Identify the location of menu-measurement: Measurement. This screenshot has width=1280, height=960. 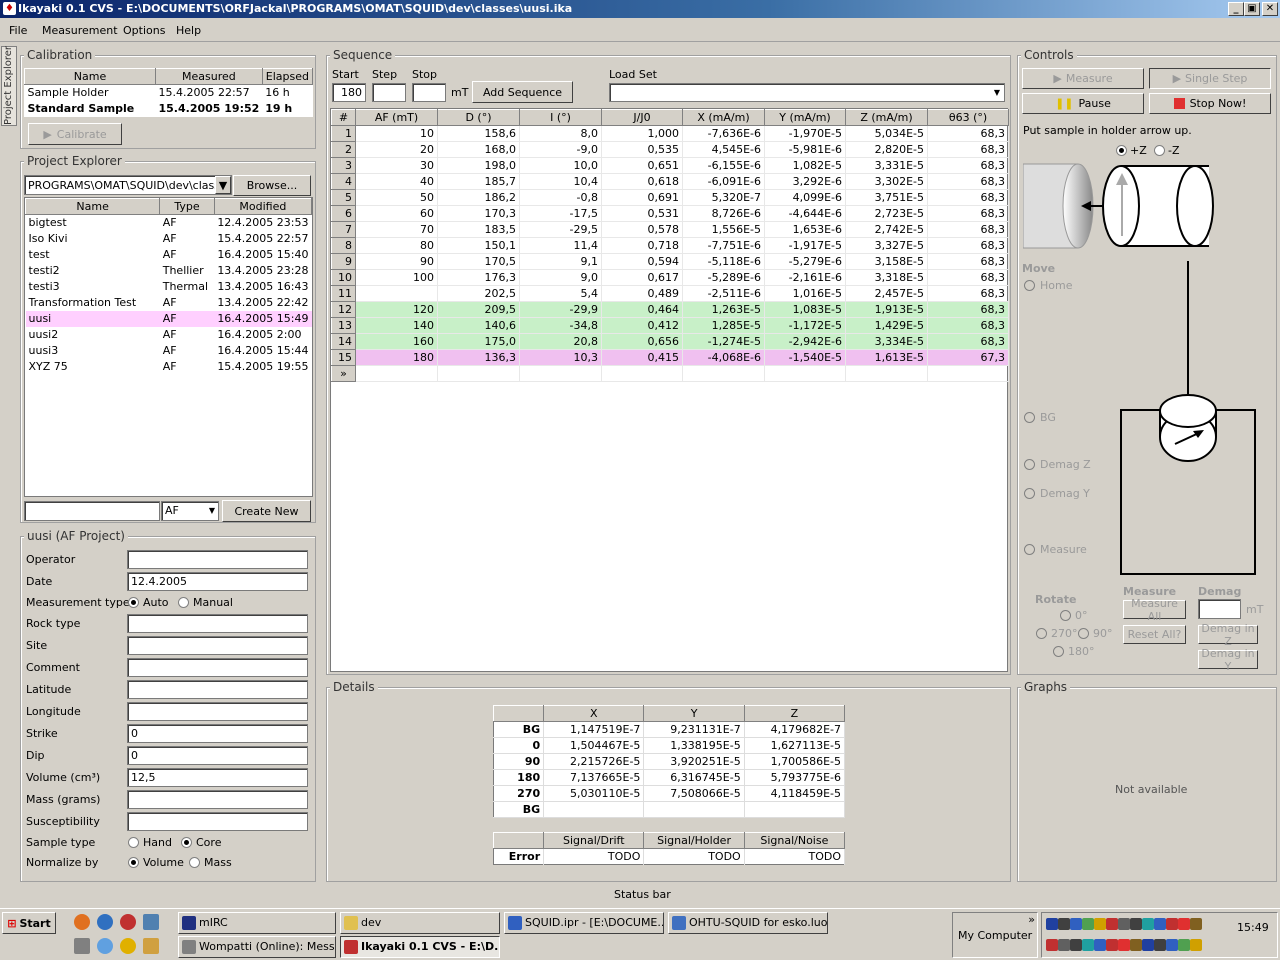
(80, 30).